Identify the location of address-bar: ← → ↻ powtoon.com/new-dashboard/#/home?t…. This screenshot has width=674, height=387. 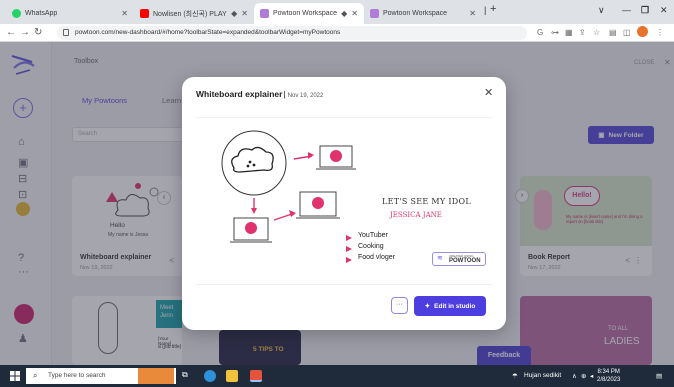
(337, 33).